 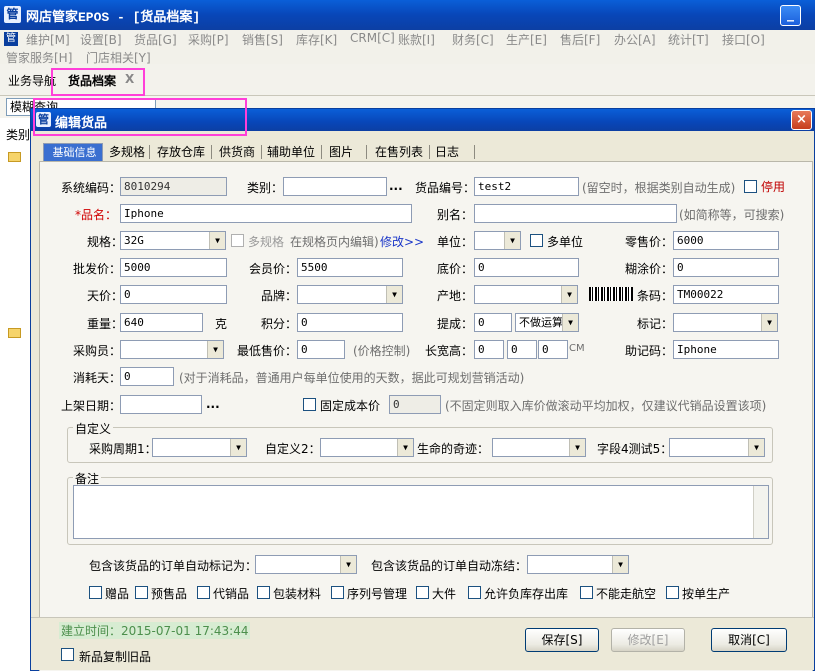 I want to click on tab-aux-unit: 辅助单位, so click(x=291, y=152).